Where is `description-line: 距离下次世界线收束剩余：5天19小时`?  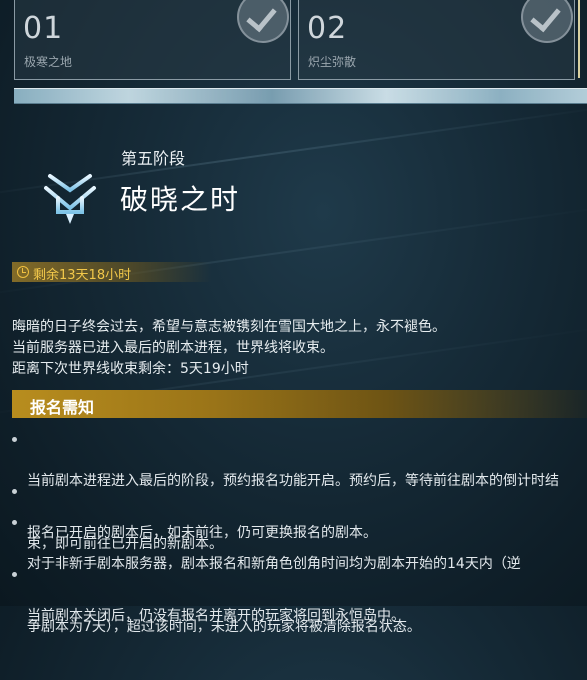 description-line: 距离下次世界线收束剩余：5天19小时 is located at coordinates (130, 369).